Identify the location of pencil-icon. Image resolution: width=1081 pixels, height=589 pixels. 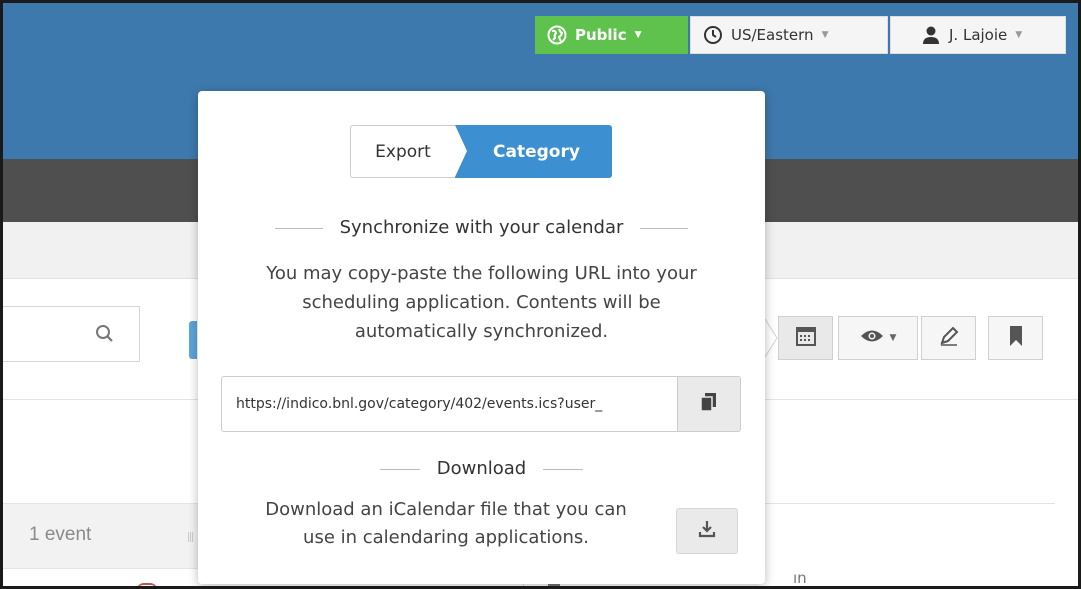
(949, 338).